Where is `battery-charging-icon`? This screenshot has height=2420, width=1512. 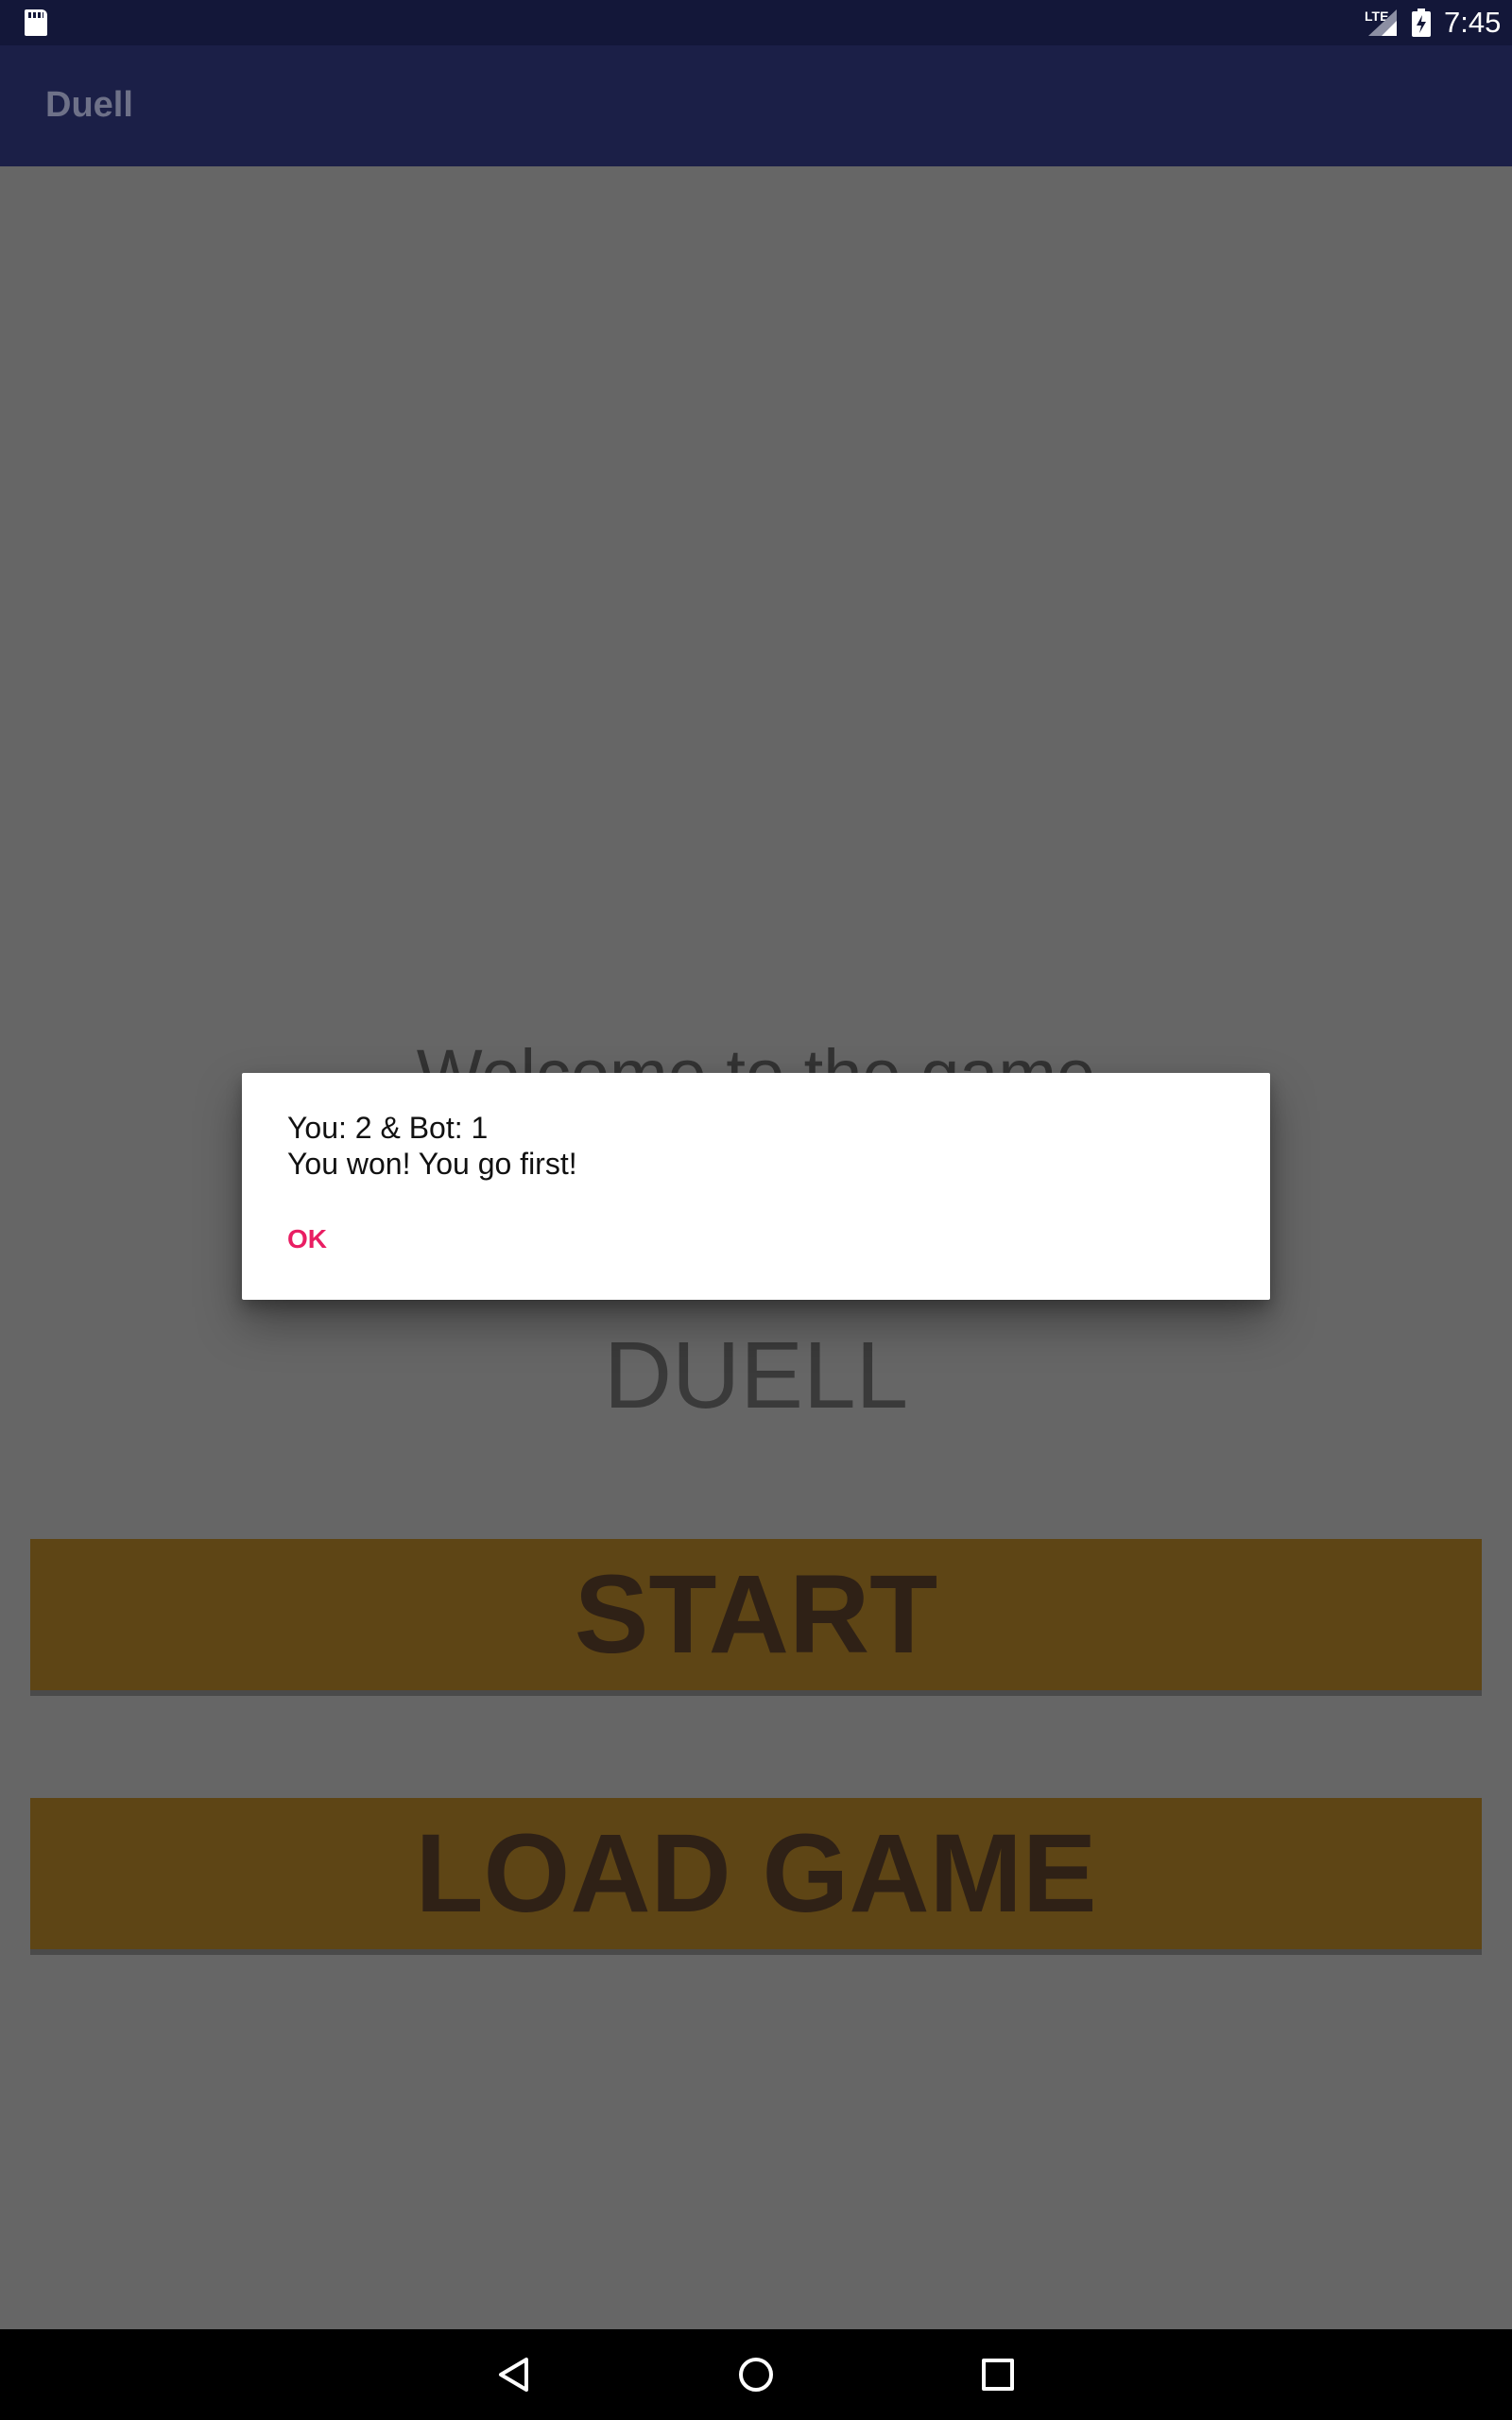 battery-charging-icon is located at coordinates (1421, 23).